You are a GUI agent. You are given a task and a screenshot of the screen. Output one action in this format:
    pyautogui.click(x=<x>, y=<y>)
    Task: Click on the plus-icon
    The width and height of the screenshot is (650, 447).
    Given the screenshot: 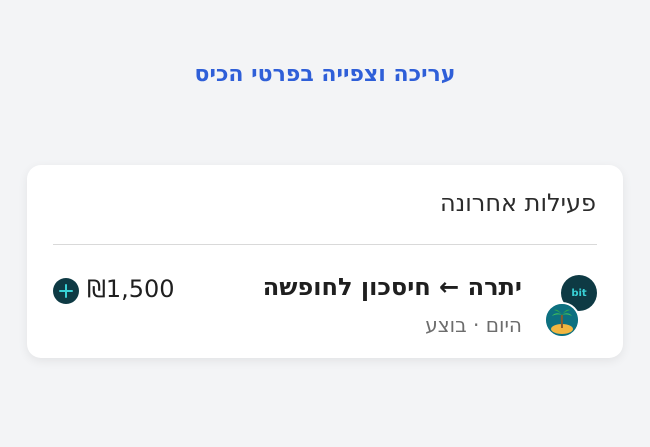 What is the action you would take?
    pyautogui.click(x=66, y=291)
    